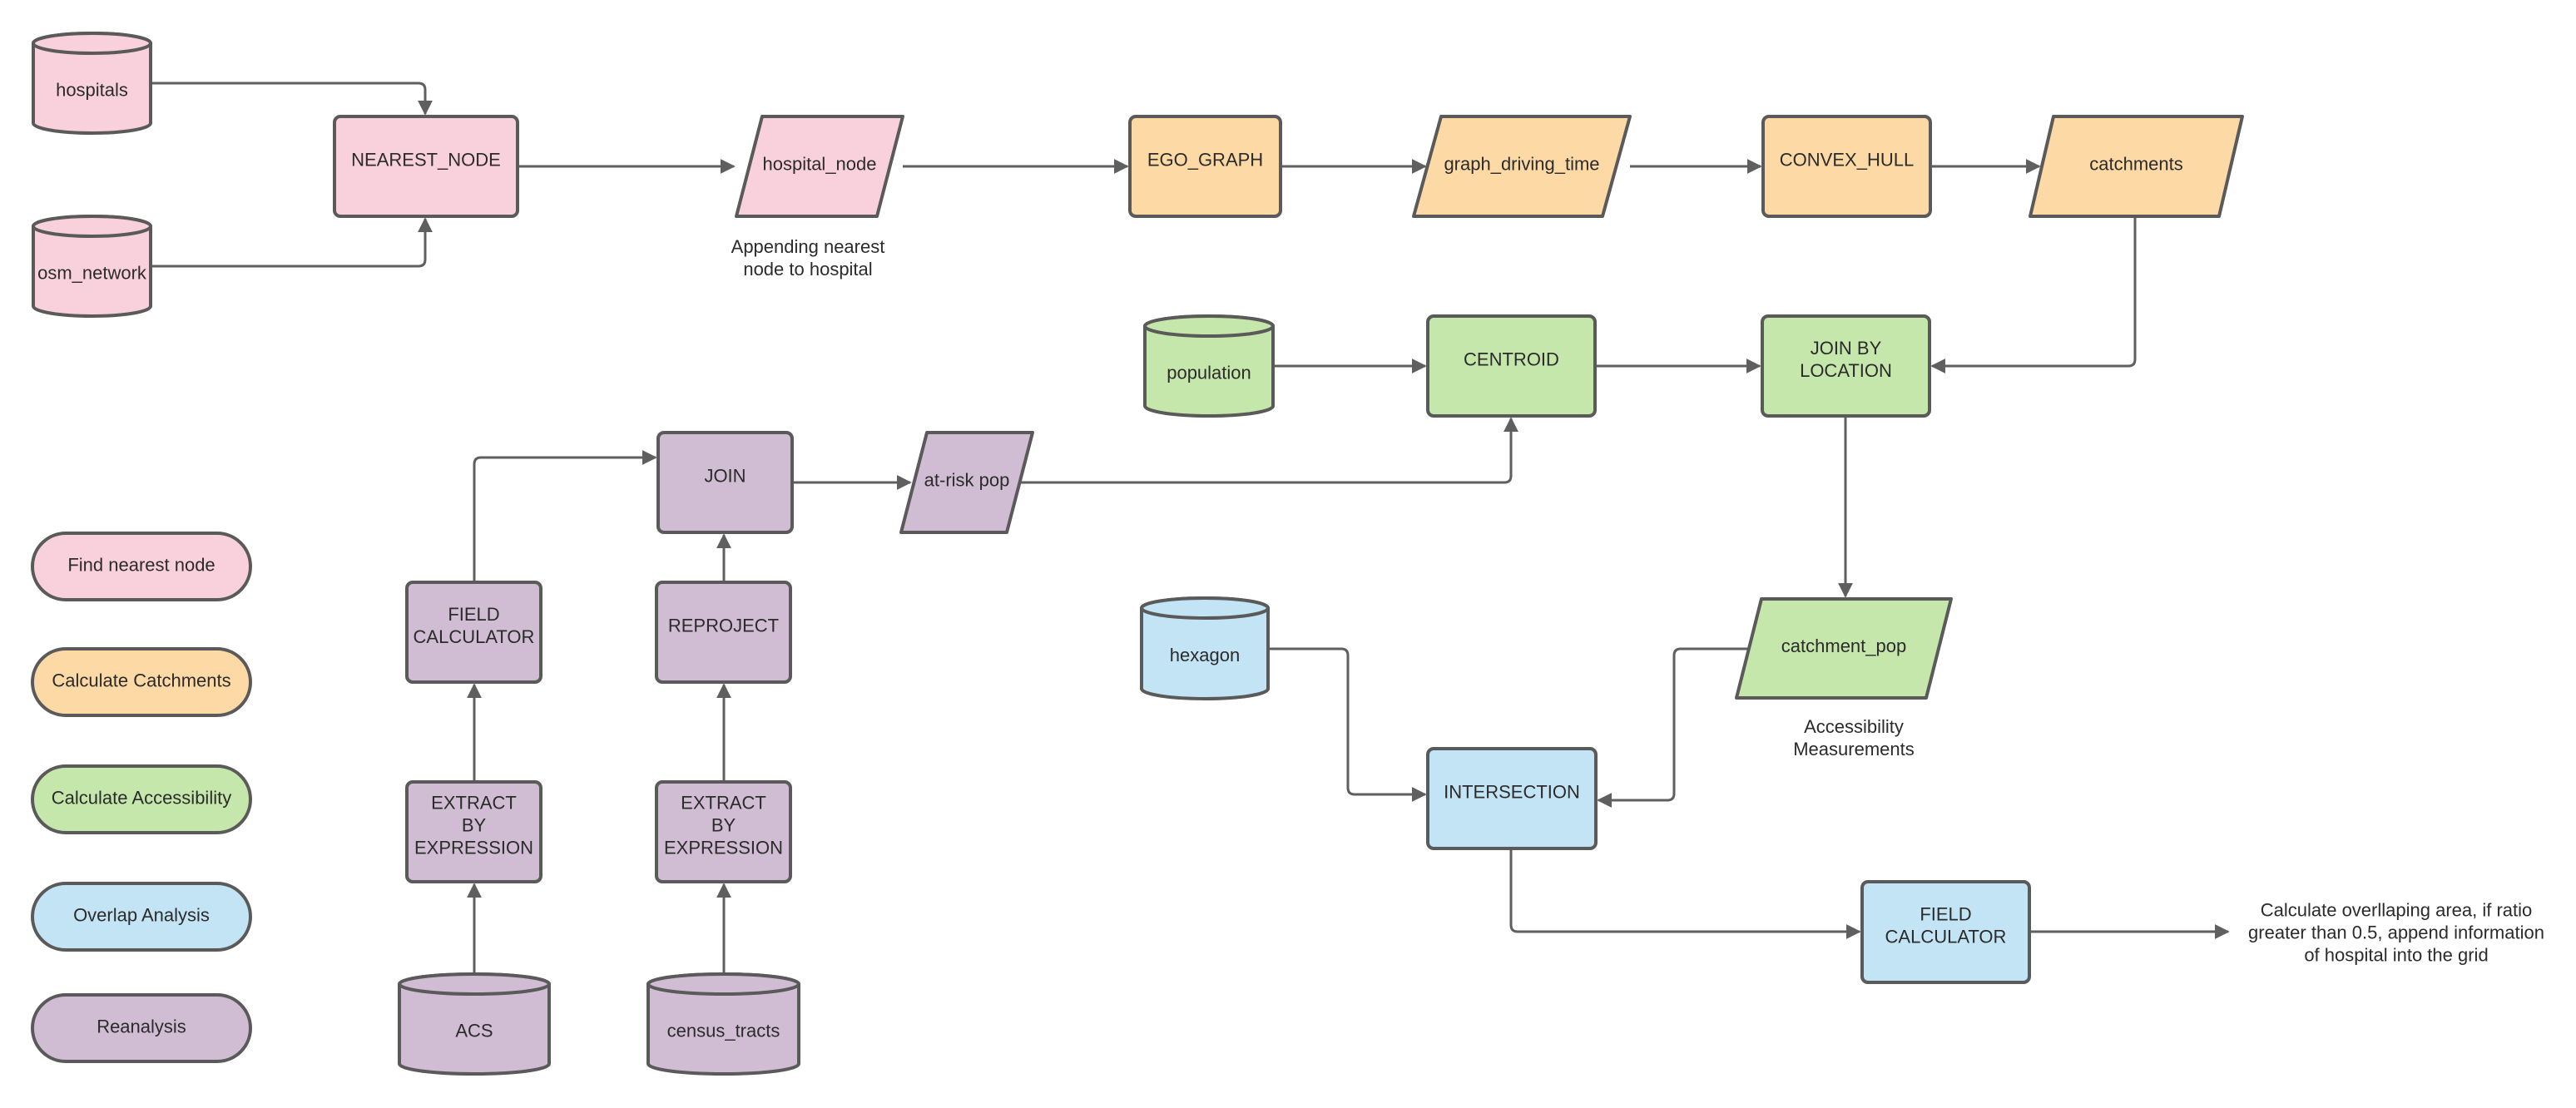 The width and height of the screenshot is (2576, 1108). I want to click on node-population: population, so click(1209, 366).